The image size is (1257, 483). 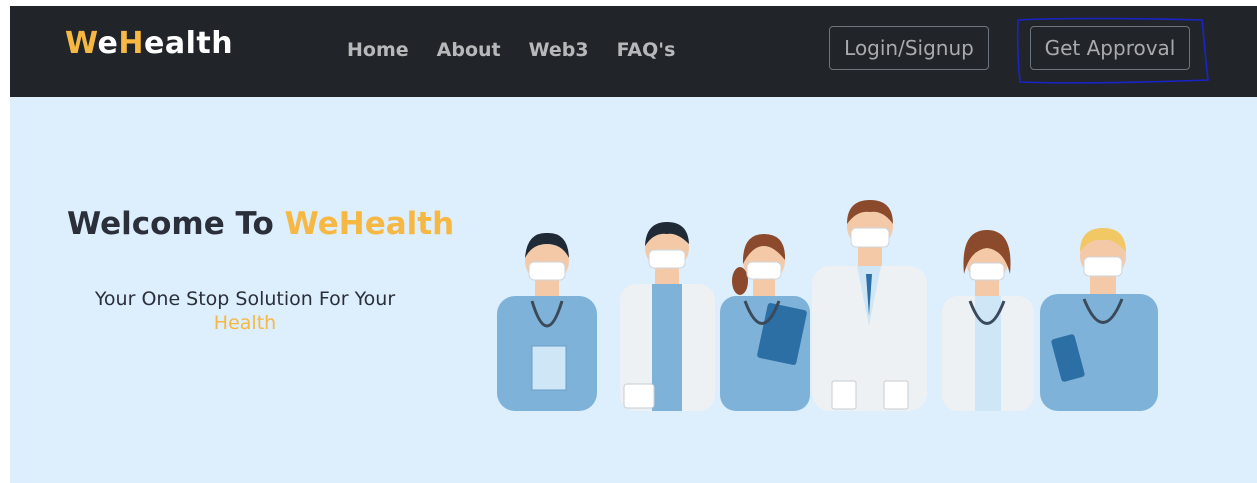 I want to click on nav-link-about: About, so click(x=469, y=50).